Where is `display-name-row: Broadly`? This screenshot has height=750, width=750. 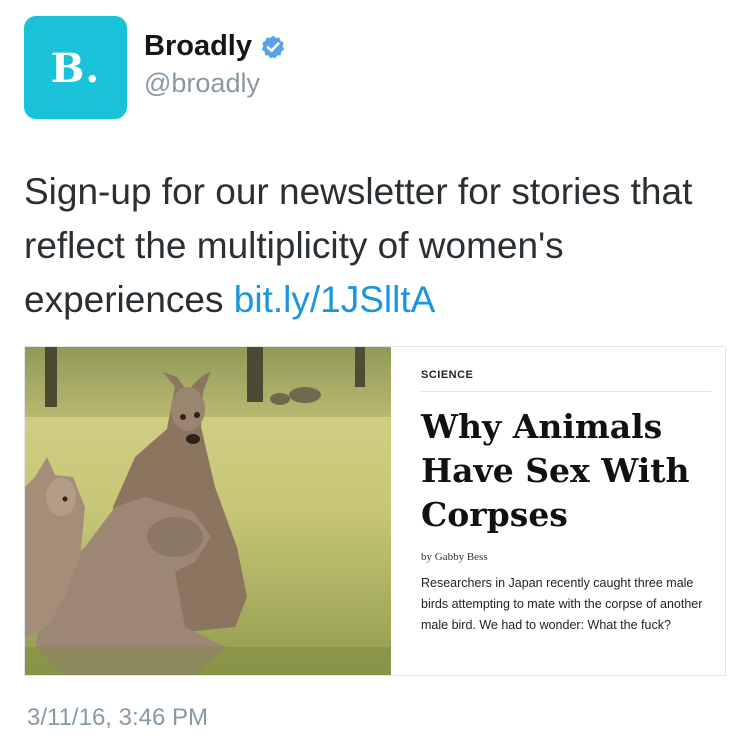 display-name-row: Broadly is located at coordinates (215, 46).